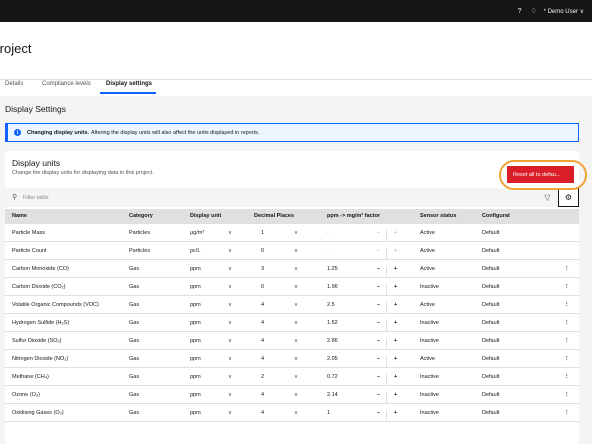 Image resolution: width=592 pixels, height=444 pixels. What do you see at coordinates (331, 305) in the screenshot?
I see `row-factor: 2.5` at bounding box center [331, 305].